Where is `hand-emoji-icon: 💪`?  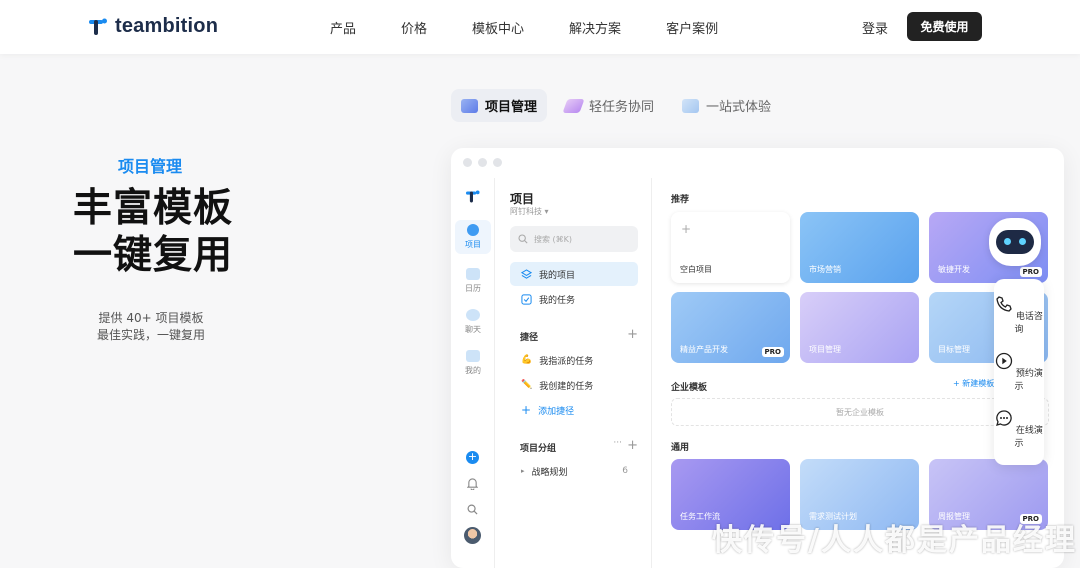
hand-emoji-icon: 💪 is located at coordinates (527, 360).